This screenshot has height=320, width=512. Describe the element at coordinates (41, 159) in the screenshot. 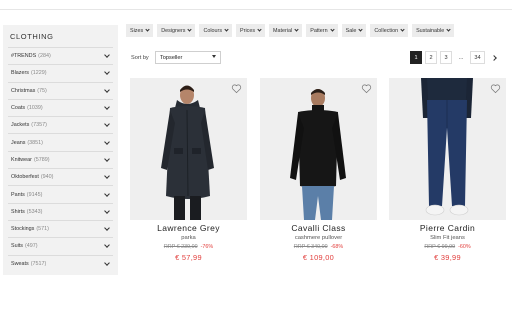

I see `category-count: (5789)` at that location.